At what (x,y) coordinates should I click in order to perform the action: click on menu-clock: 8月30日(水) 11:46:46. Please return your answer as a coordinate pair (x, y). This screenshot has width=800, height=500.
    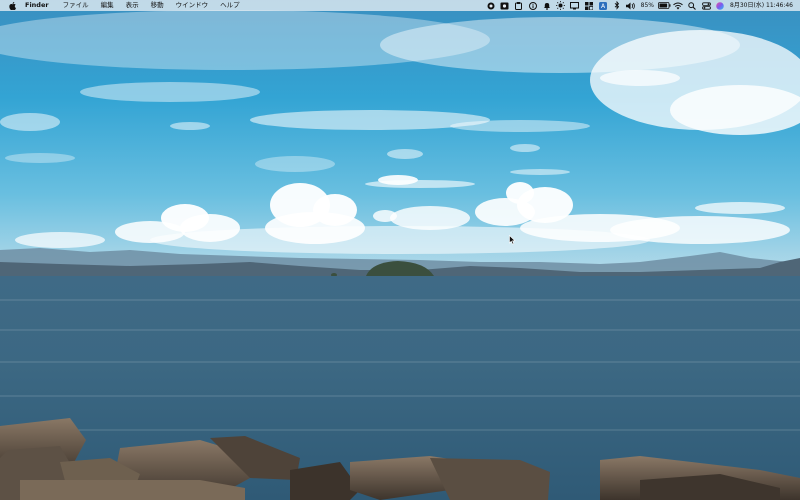
    Looking at the image, I should click on (761, 5).